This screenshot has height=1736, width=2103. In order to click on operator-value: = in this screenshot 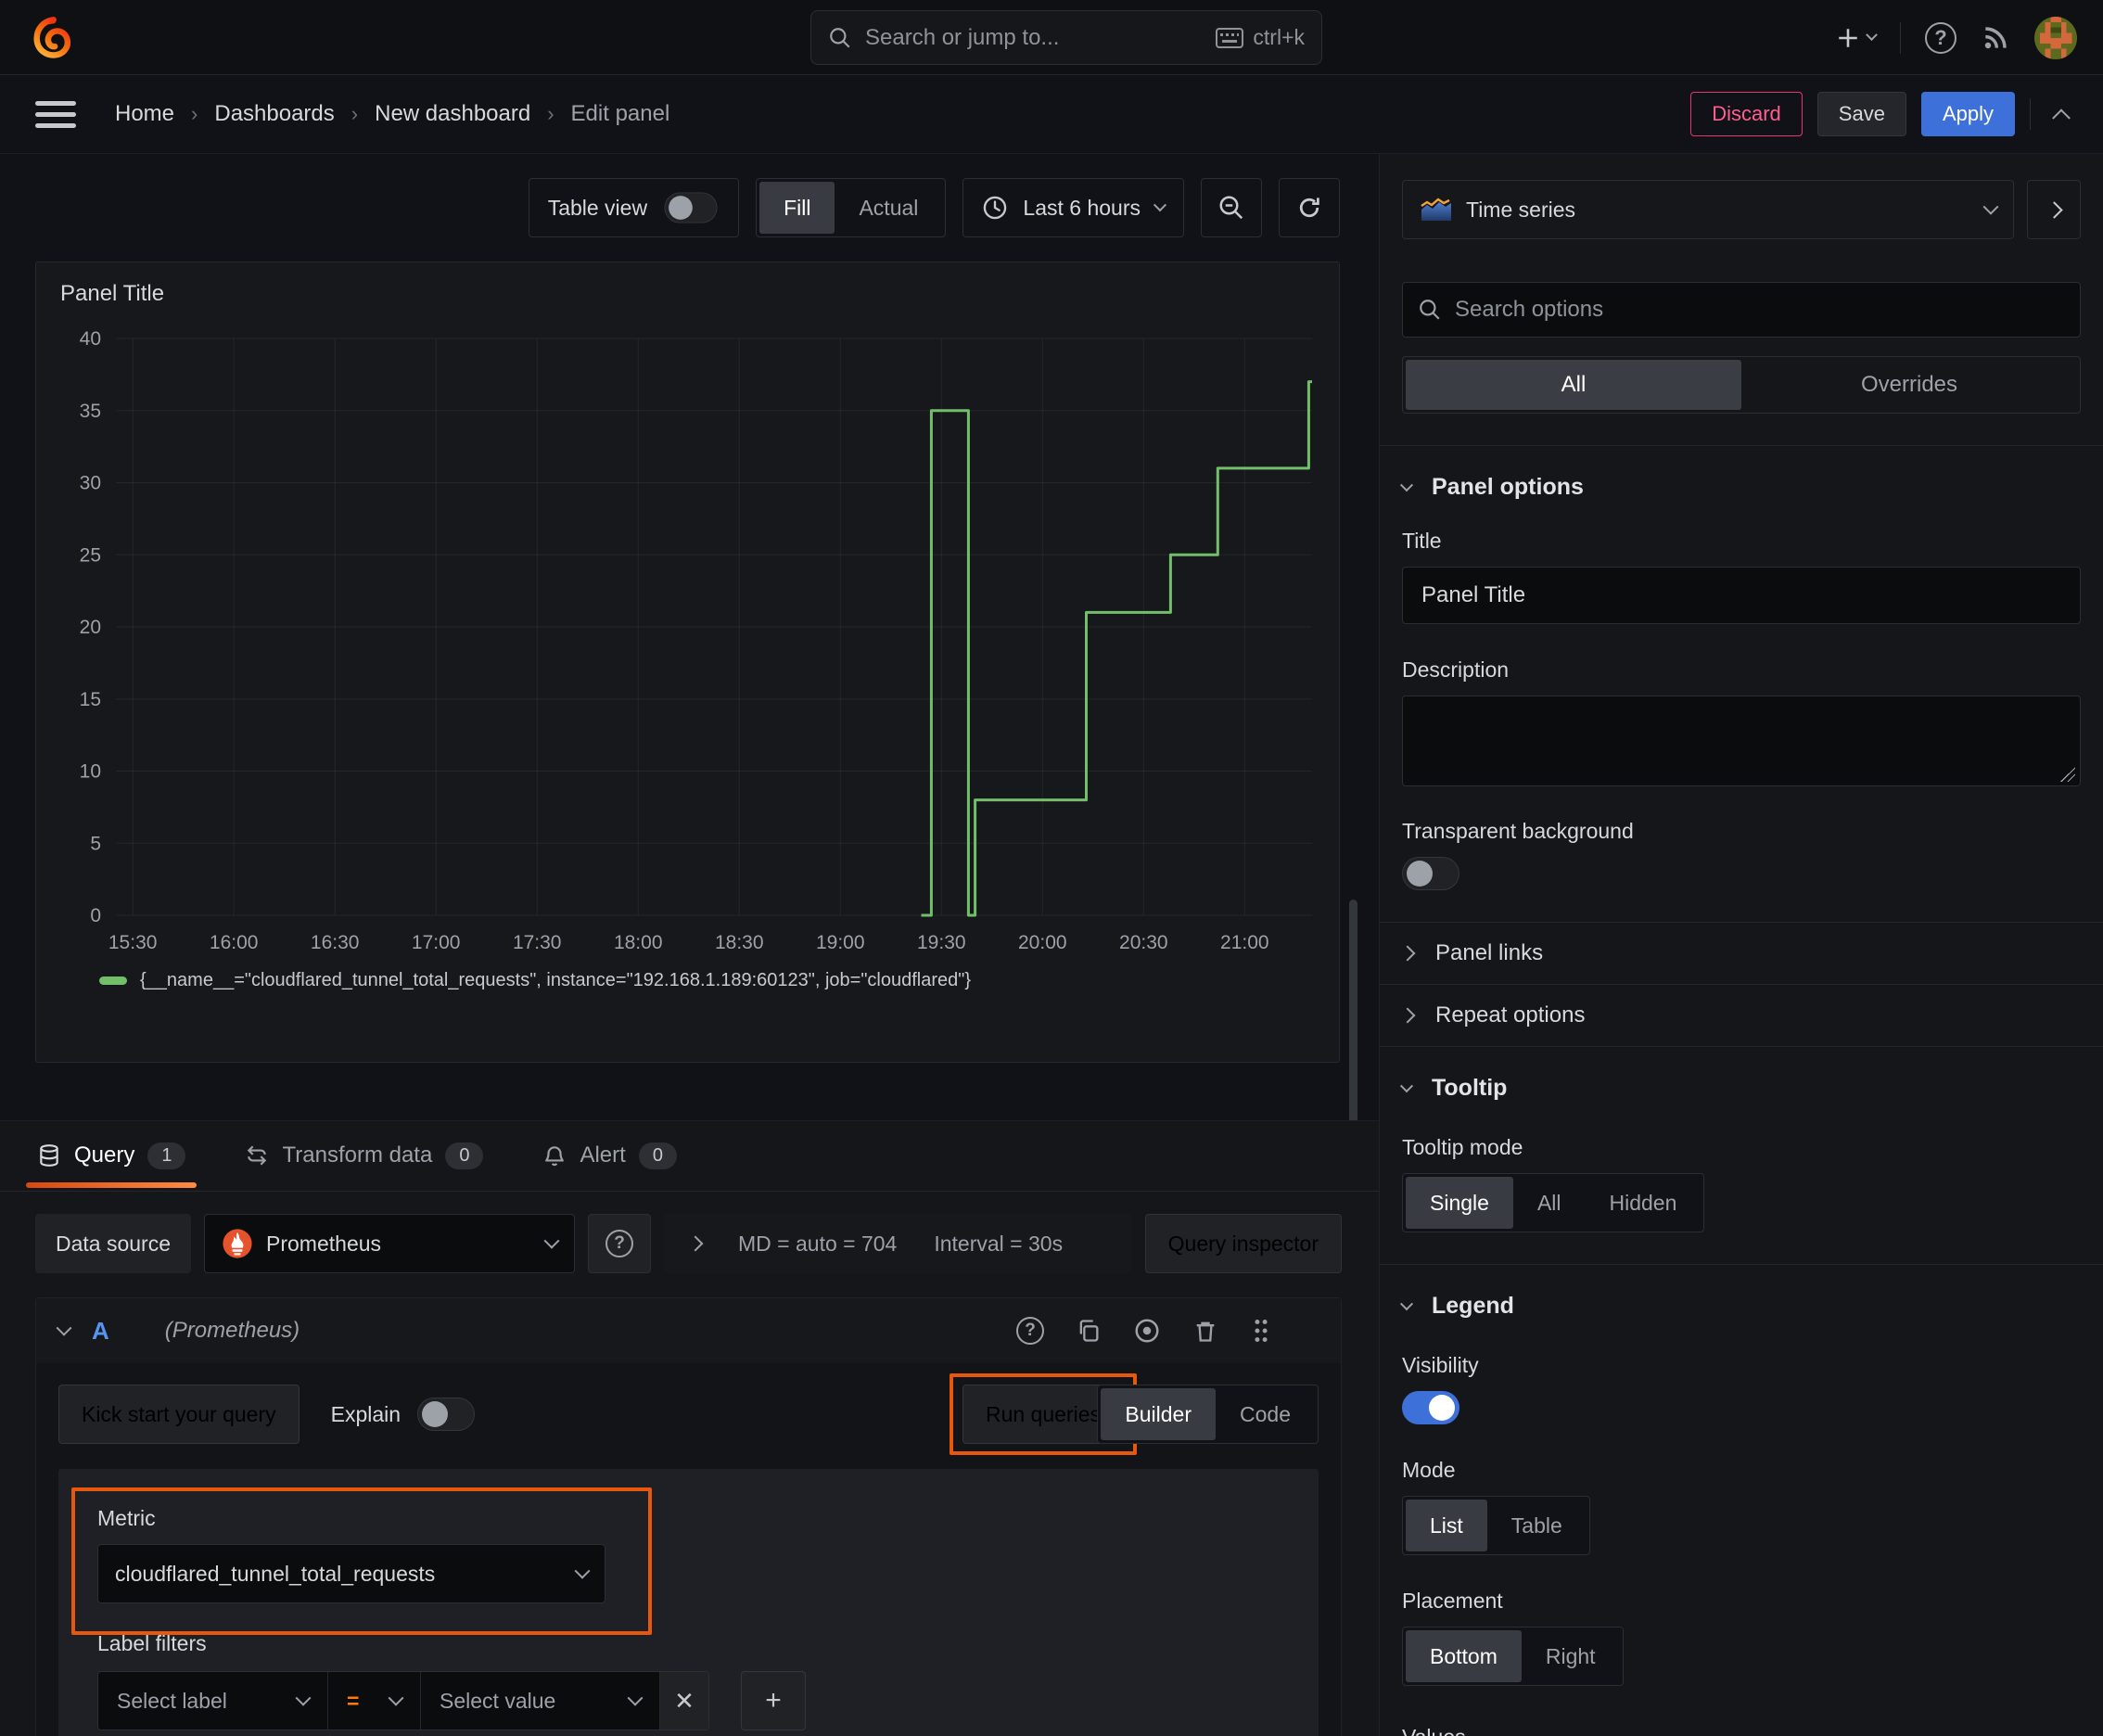, I will do `click(353, 1701)`.